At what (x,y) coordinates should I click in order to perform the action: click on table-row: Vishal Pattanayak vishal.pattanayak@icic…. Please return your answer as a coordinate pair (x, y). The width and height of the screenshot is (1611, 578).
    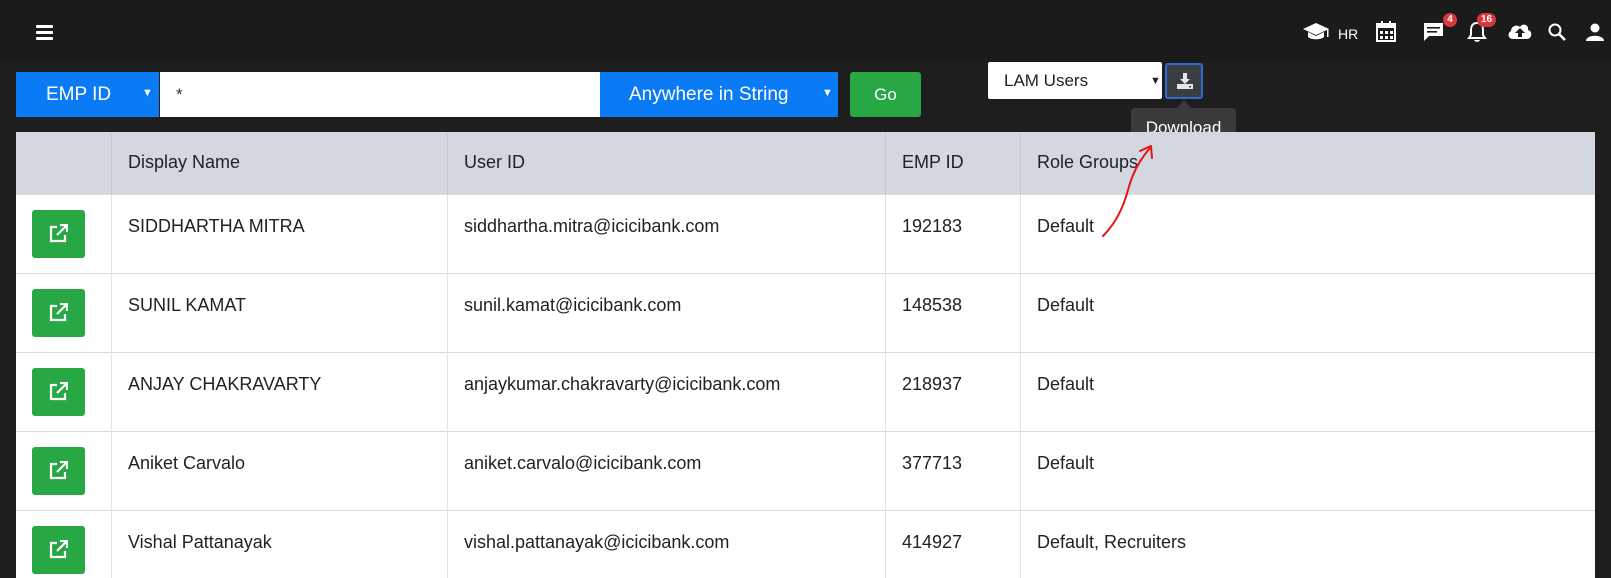
    Looking at the image, I should click on (805, 544).